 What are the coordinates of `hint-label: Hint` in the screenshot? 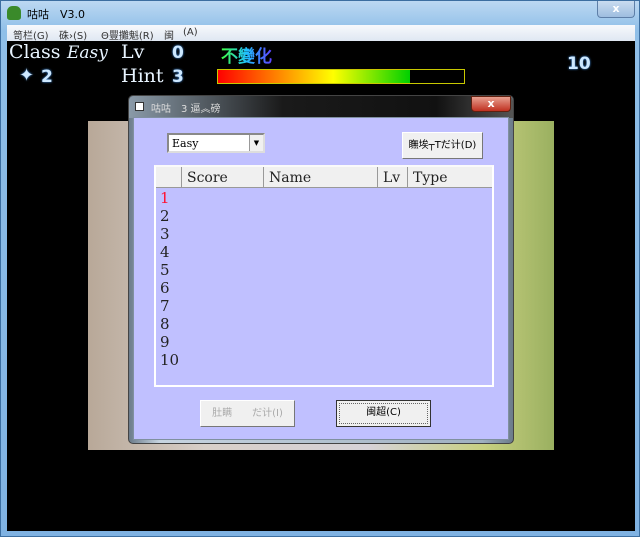 It's located at (142, 76).